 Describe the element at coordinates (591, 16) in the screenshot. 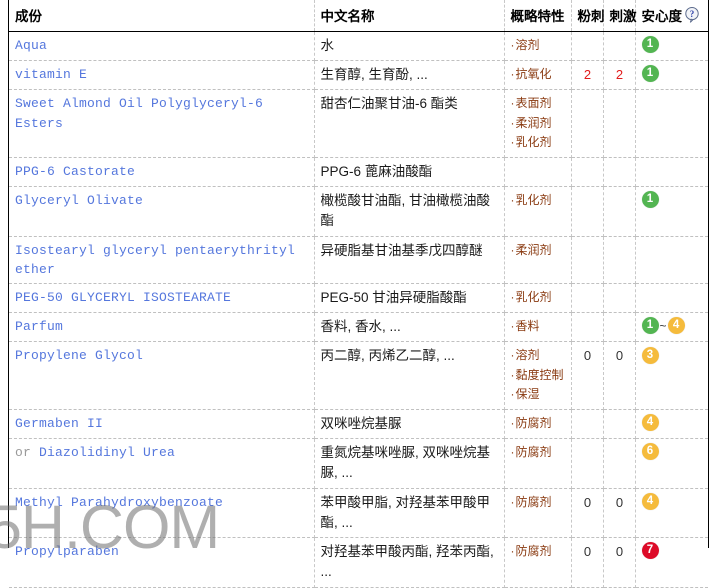

I see `header-acne-label: 粉刺` at that location.